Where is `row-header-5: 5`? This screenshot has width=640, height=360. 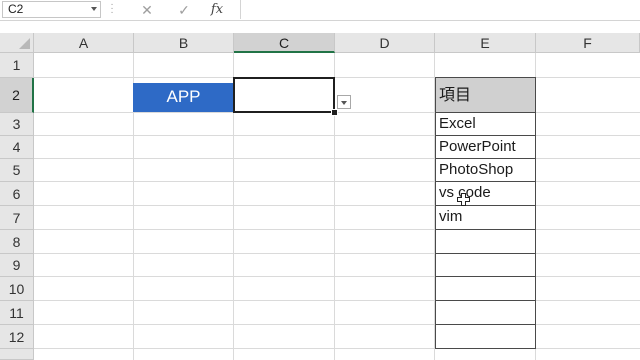
row-header-5: 5 is located at coordinates (17, 170).